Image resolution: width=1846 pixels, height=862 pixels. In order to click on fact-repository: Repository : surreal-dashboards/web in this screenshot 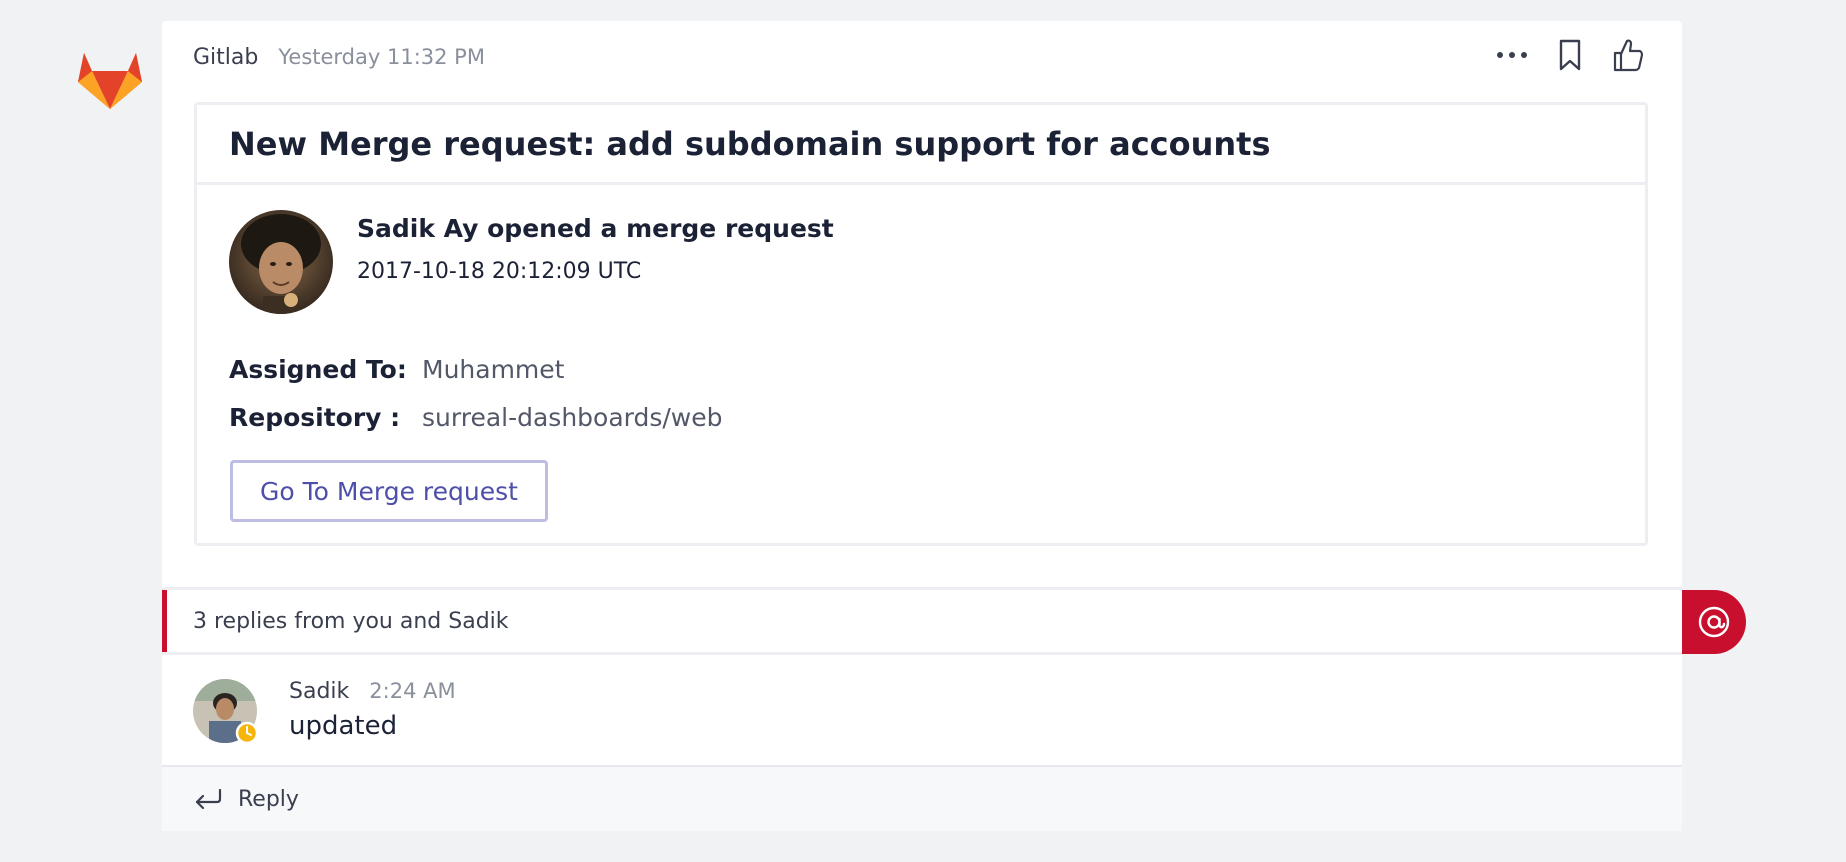, I will do `click(476, 417)`.